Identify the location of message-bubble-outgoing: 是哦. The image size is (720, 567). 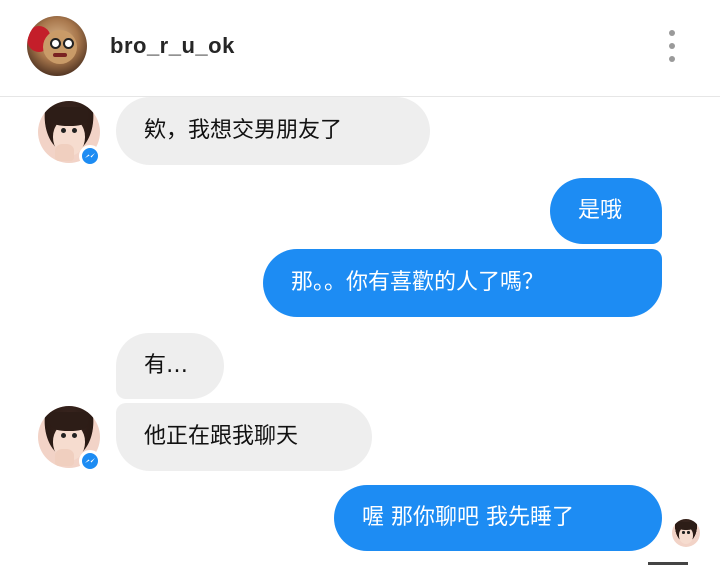
(606, 211).